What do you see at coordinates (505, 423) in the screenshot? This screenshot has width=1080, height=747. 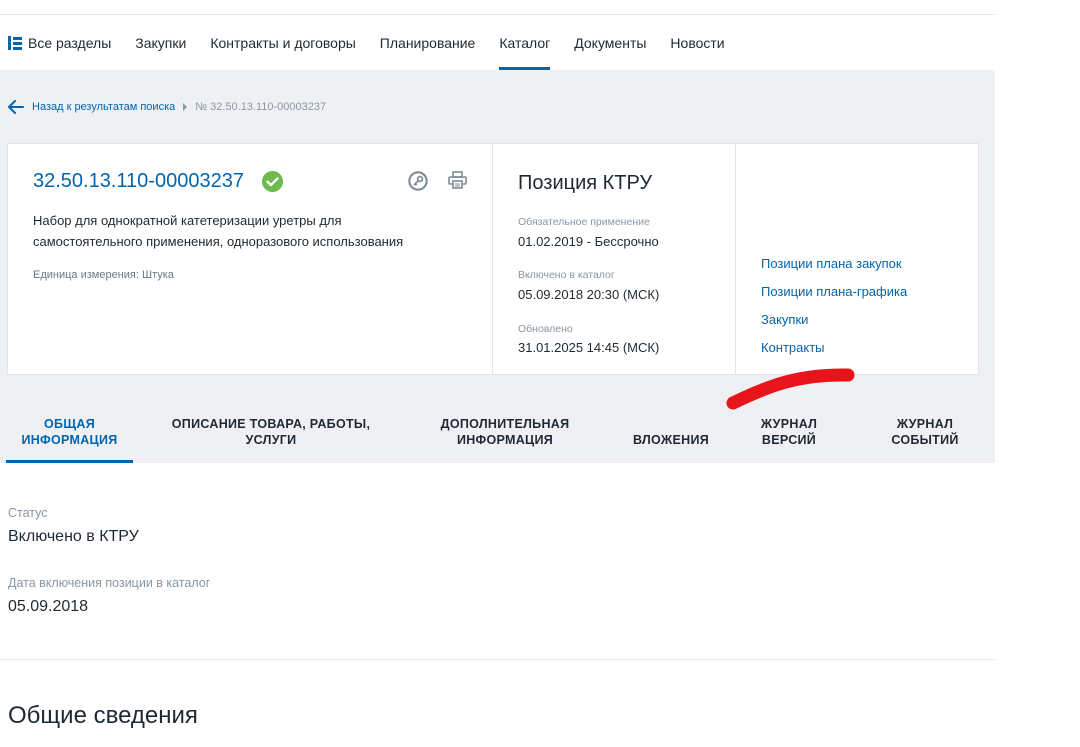 I see `tab-label-line1: ДОПОЛНИТЕЛЬНАЯ` at bounding box center [505, 423].